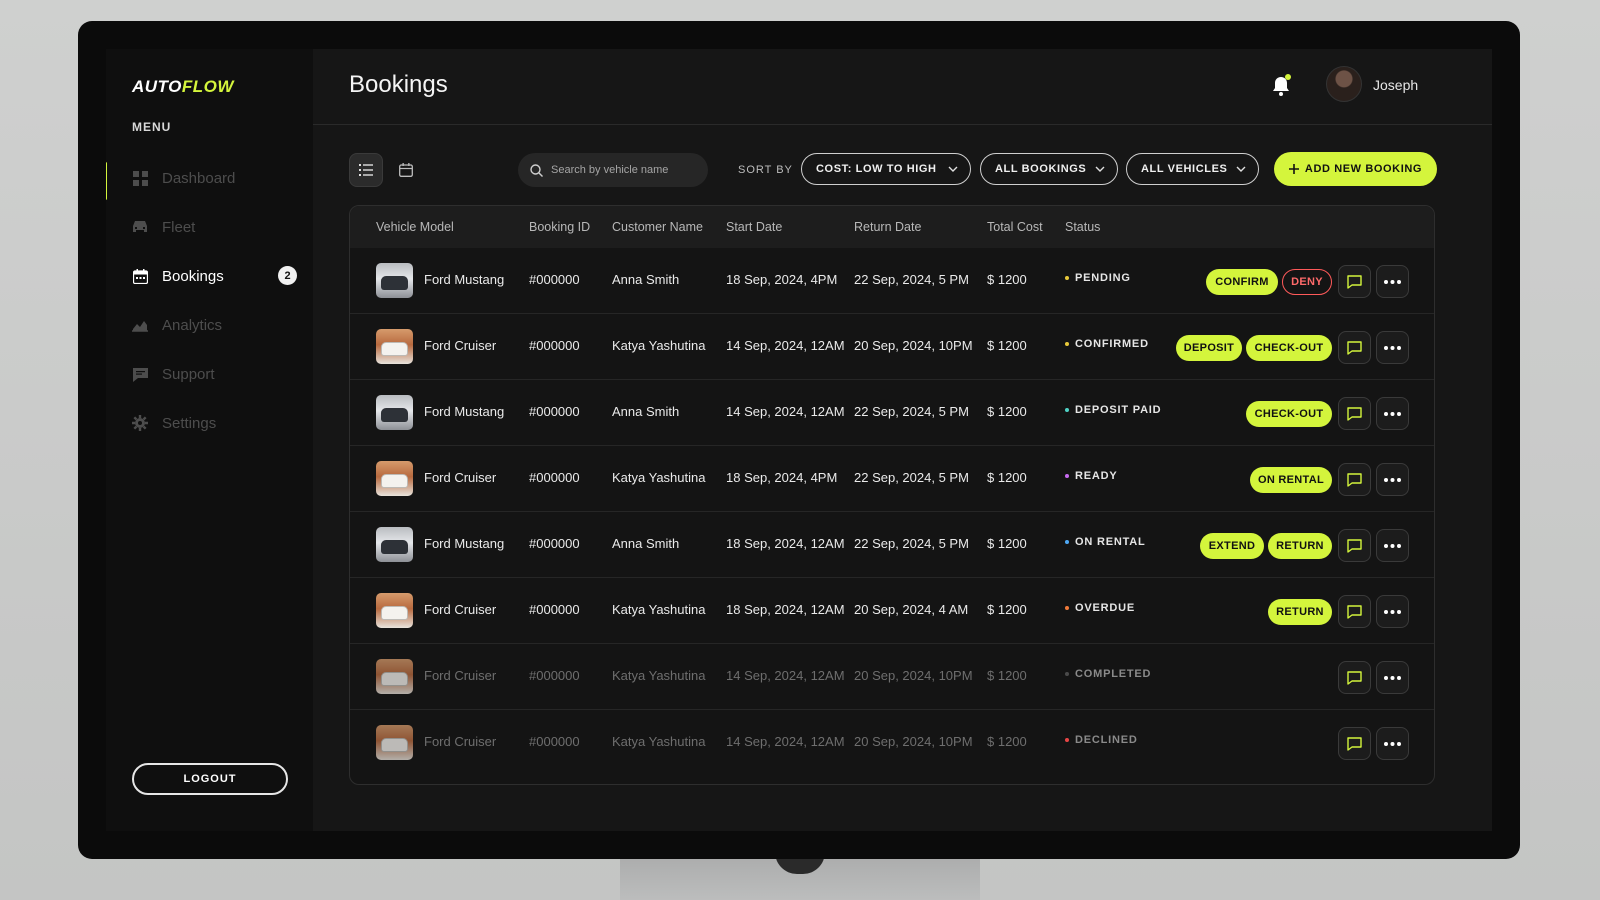  Describe the element at coordinates (1209, 348) in the screenshot. I see `deposit-button: DEPOSIT` at that location.